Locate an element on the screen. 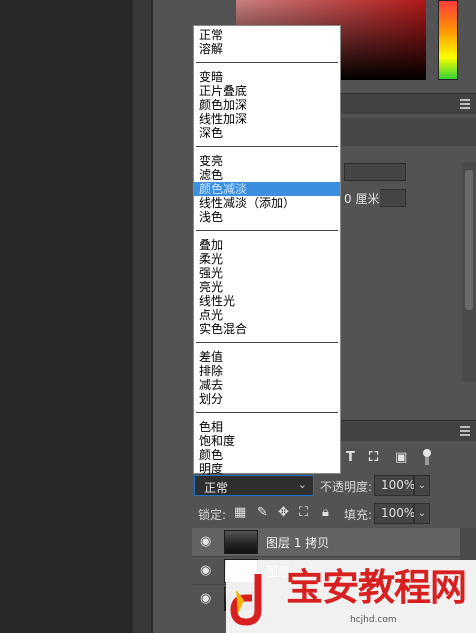  blend-mode-option: 线性光 is located at coordinates (267, 301).